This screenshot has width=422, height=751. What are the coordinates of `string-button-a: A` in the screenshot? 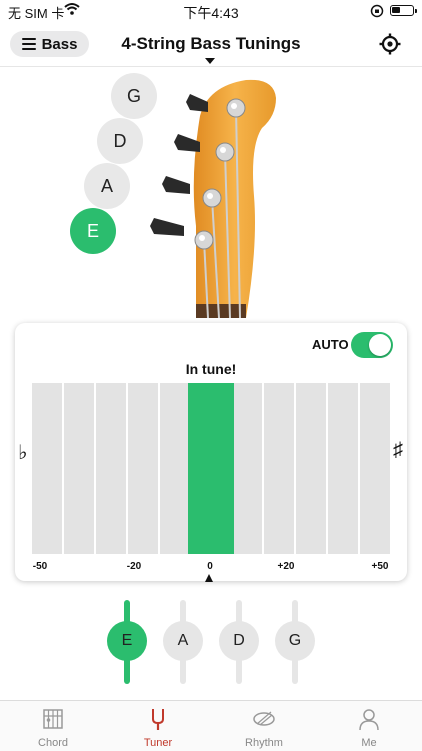 It's located at (107, 186).